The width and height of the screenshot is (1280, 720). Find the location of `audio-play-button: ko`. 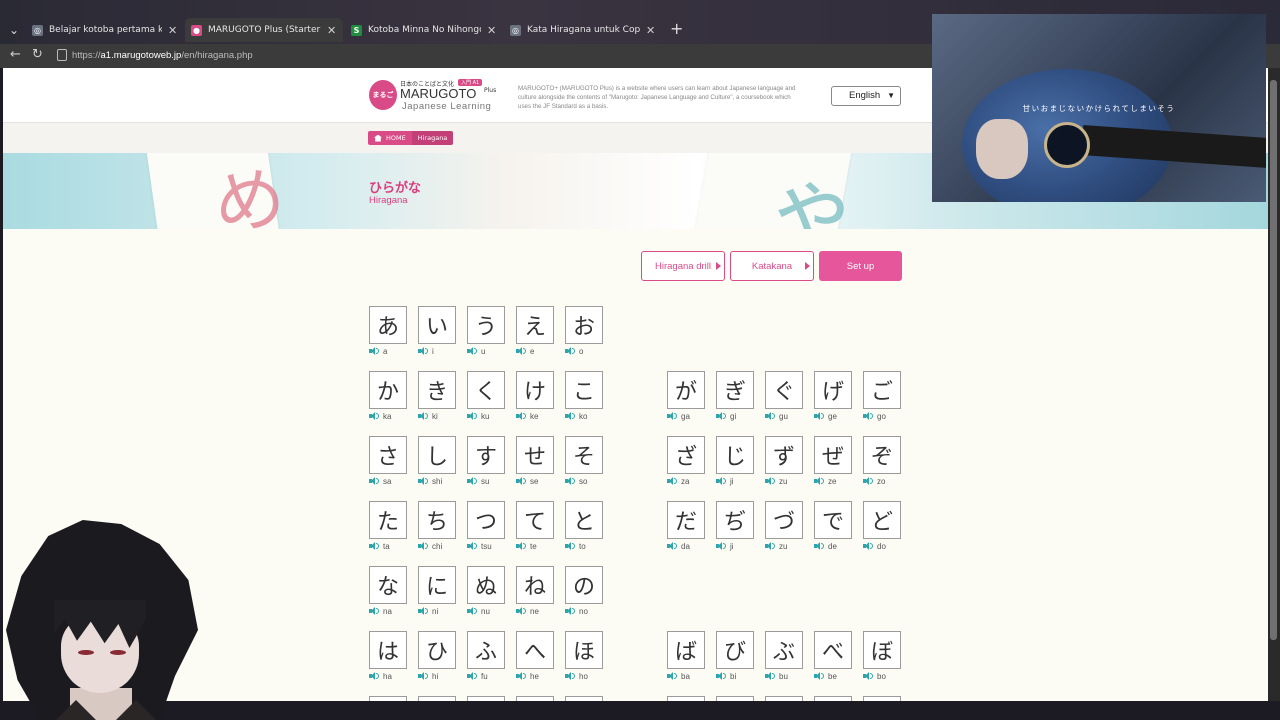

audio-play-button: ko is located at coordinates (576, 416).